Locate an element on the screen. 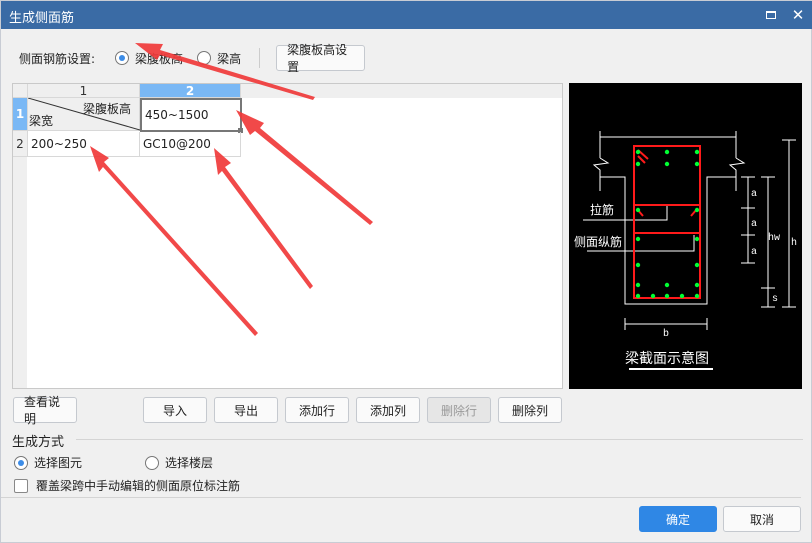 This screenshot has height=543, width=812. grid-cell-r2c1: 200~250 is located at coordinates (84, 144).